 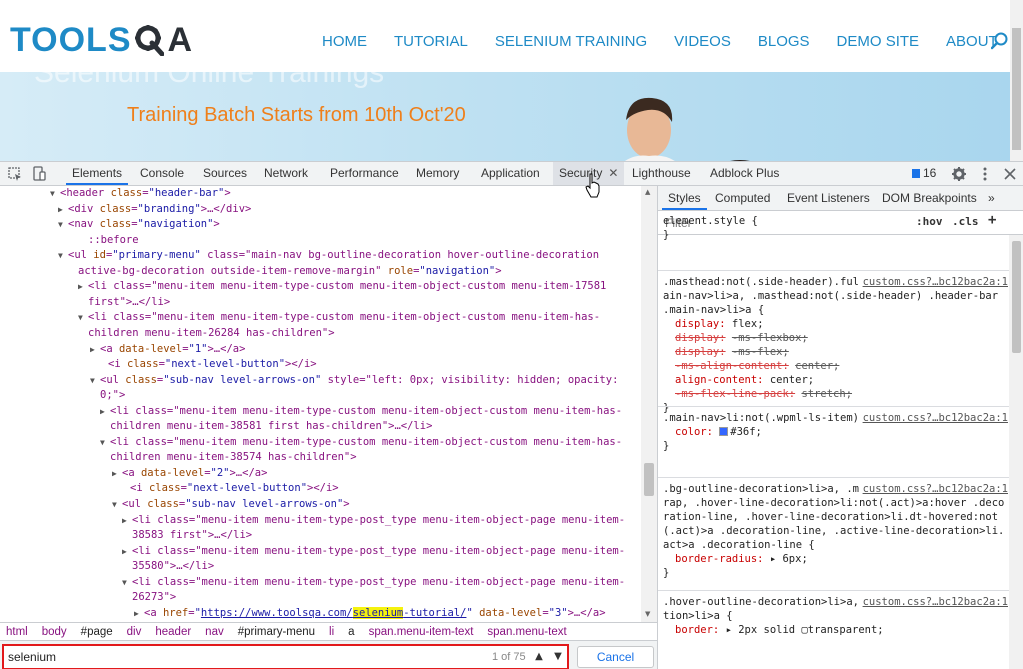 What do you see at coordinates (835, 394) in the screenshot?
I see `css-property: -ms-flex-line-pack: stretch;` at bounding box center [835, 394].